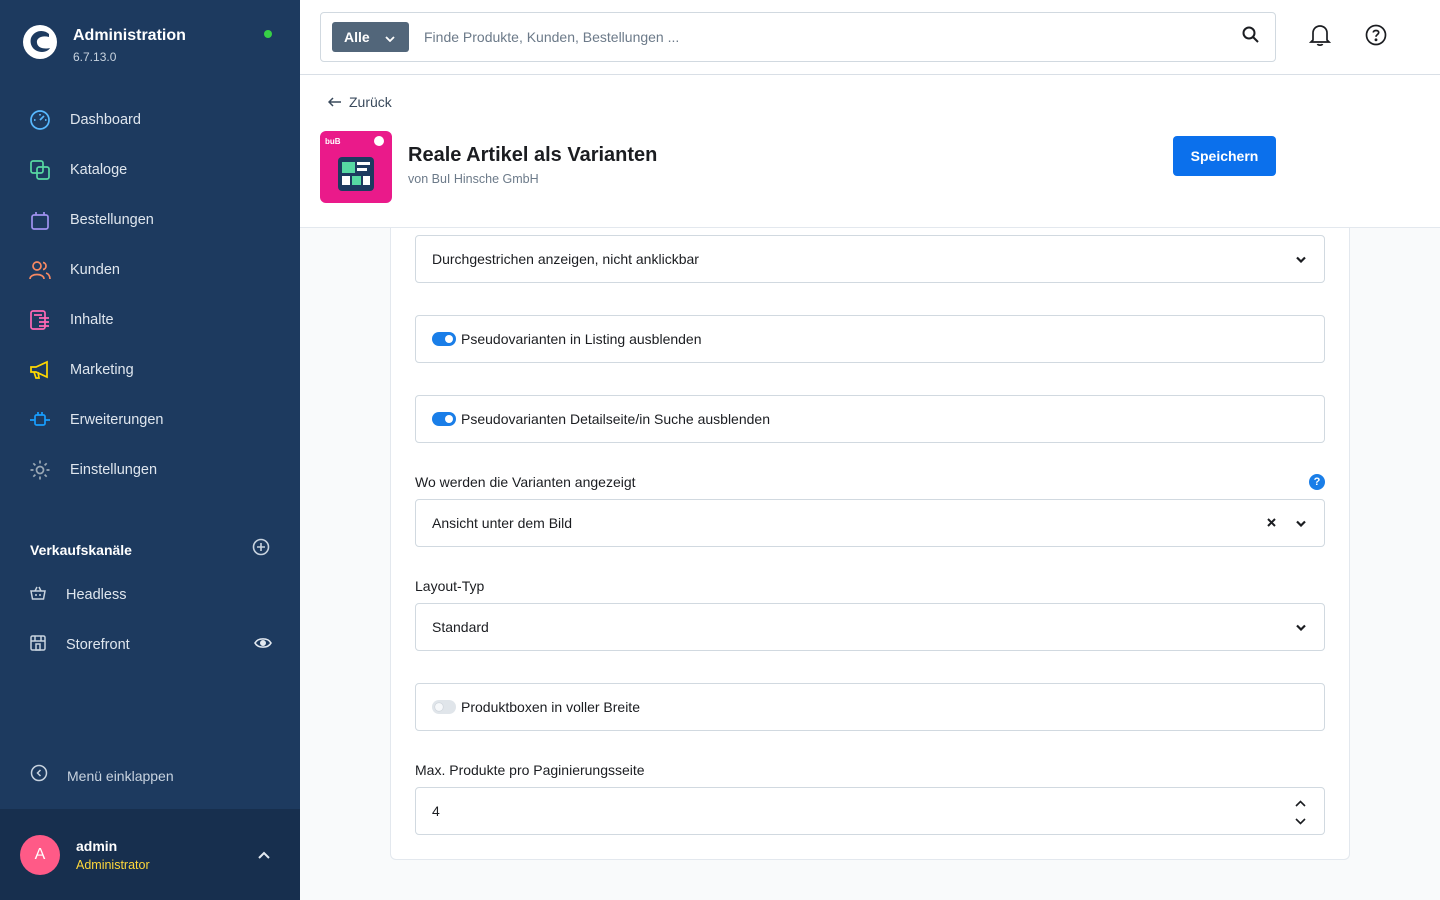 Image resolution: width=1440 pixels, height=900 pixels. I want to click on back-label: Zurück, so click(370, 102).